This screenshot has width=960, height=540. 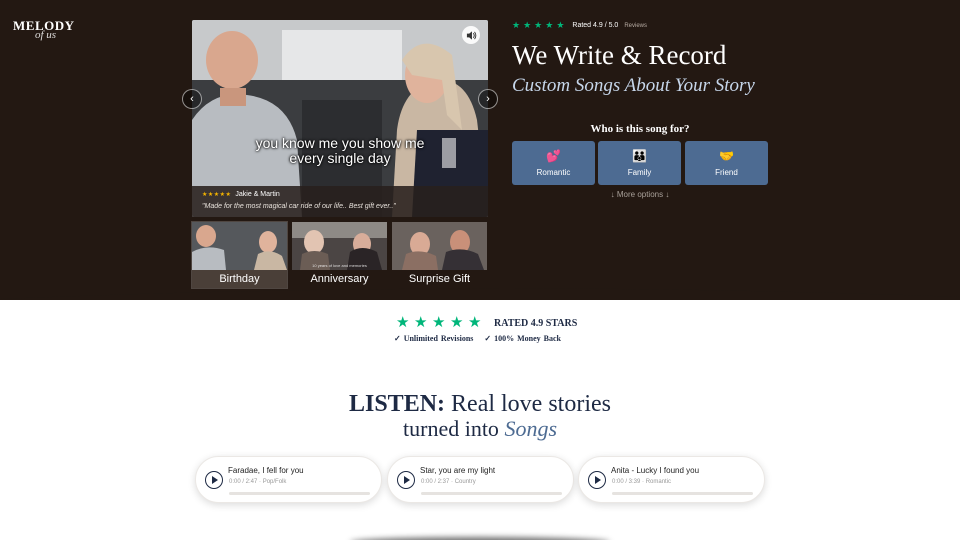 I want to click on option-label: Friend, so click(x=726, y=172).